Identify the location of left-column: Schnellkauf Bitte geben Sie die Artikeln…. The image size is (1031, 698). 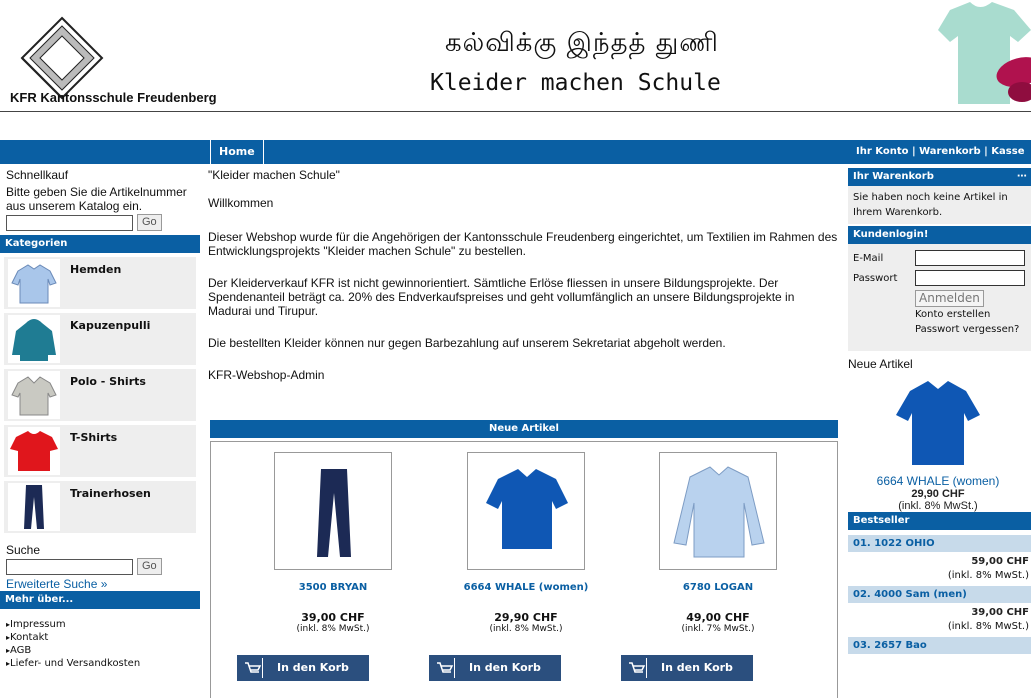
(100, 419).